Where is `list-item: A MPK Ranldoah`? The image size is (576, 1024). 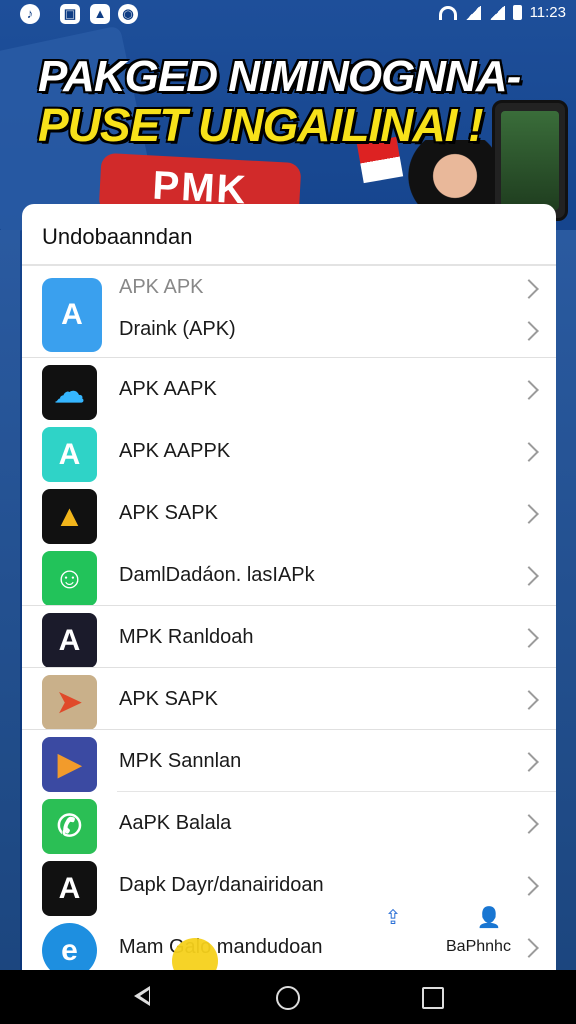 list-item: A MPK Ranldoah is located at coordinates (289, 637).